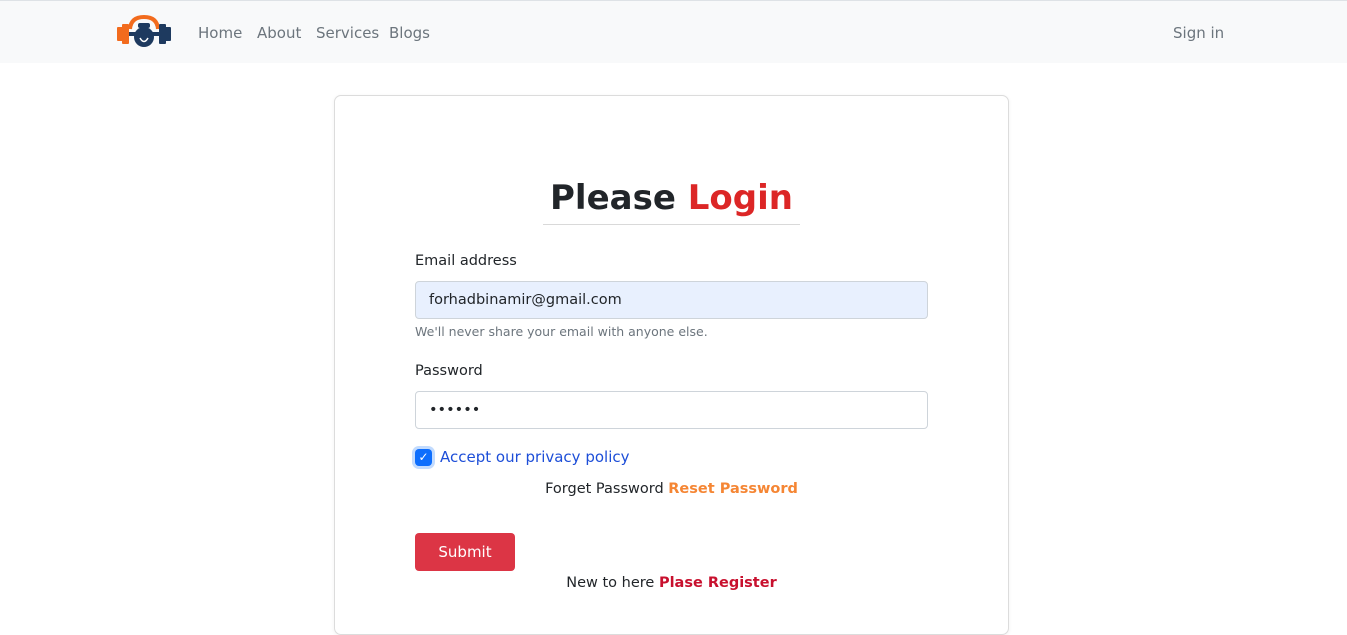  I want to click on nav-link-home: Home, so click(220, 33).